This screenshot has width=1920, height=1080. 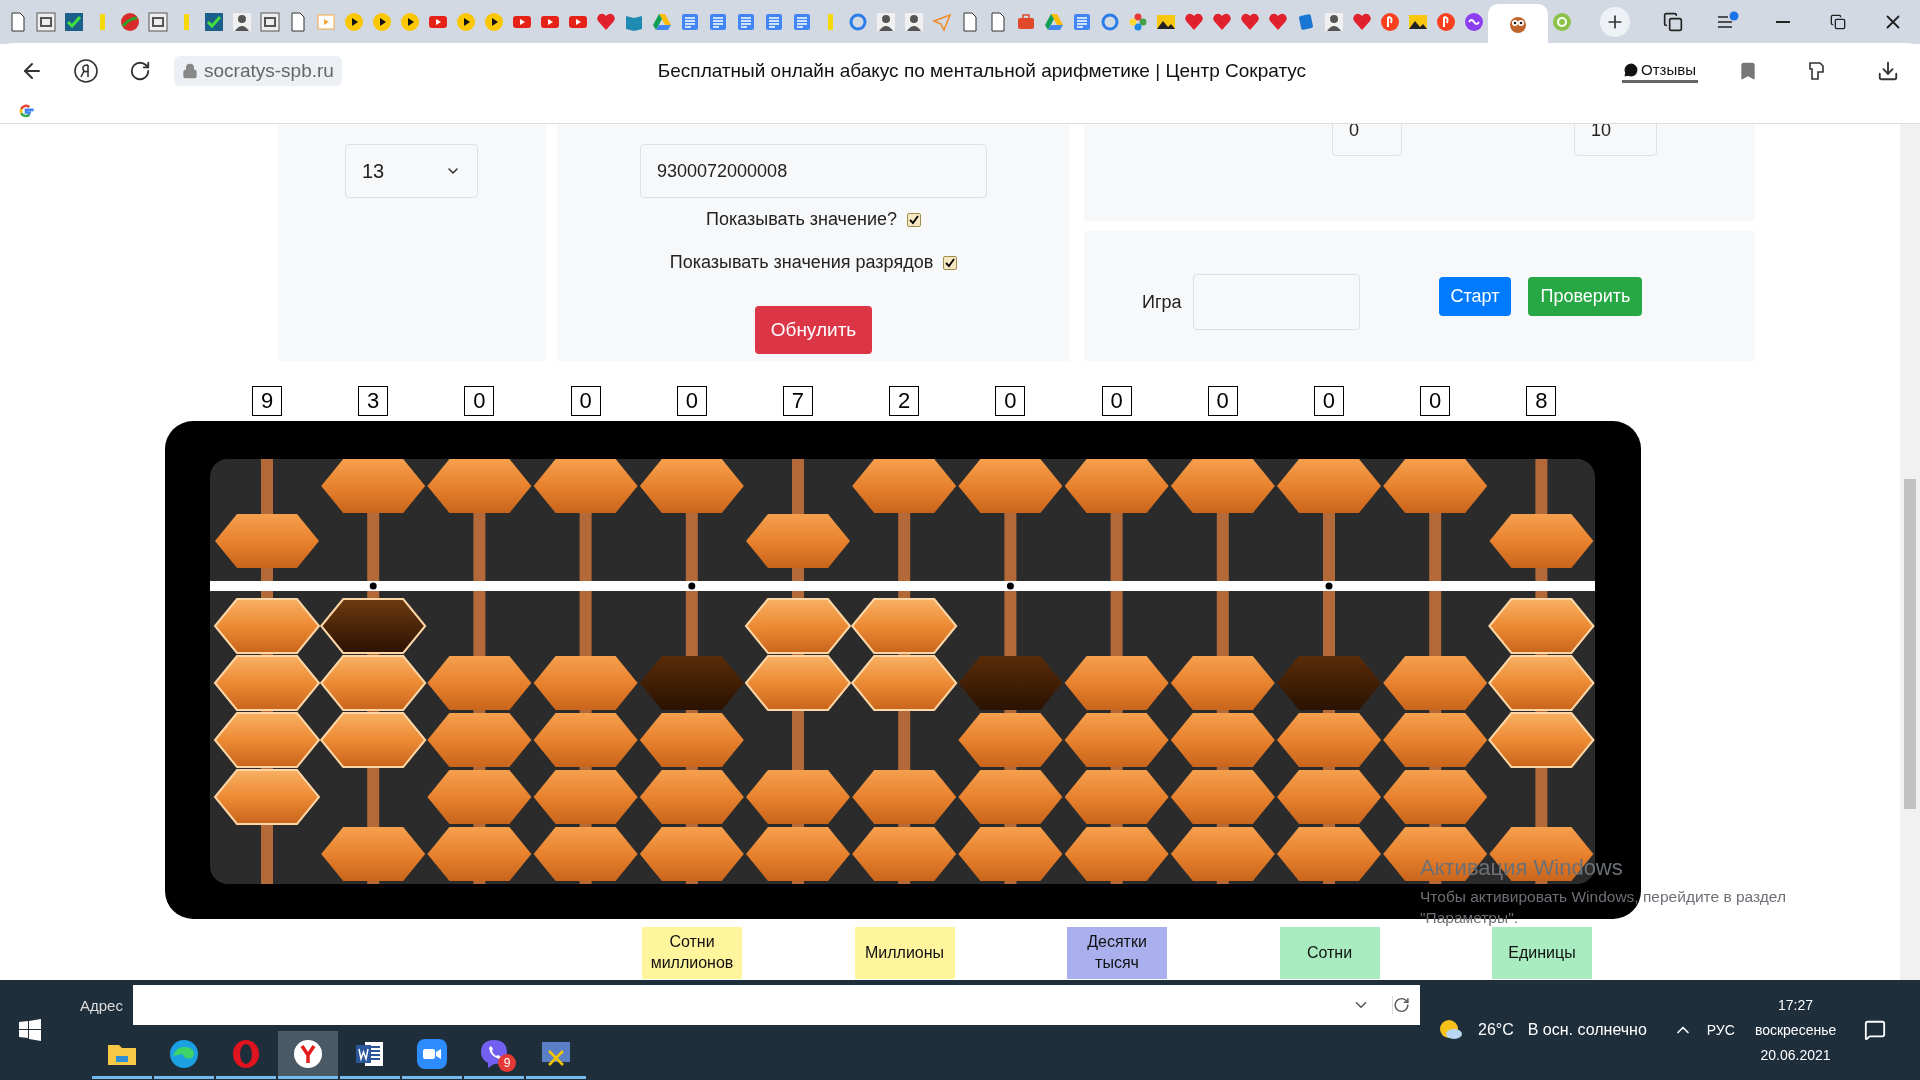 What do you see at coordinates (1910, 552) in the screenshot?
I see `scrollbar` at bounding box center [1910, 552].